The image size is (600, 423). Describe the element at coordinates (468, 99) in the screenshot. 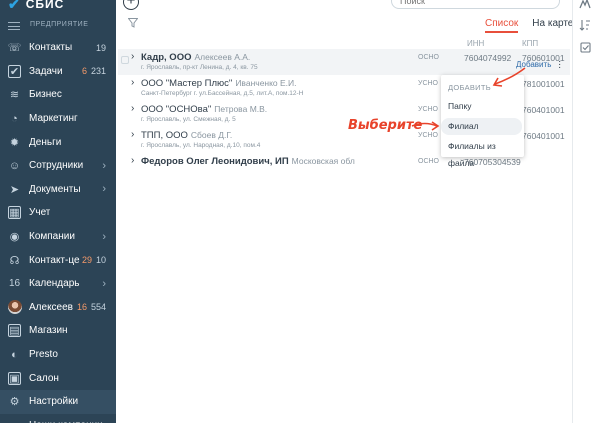

I see `annotation-arrows` at that location.